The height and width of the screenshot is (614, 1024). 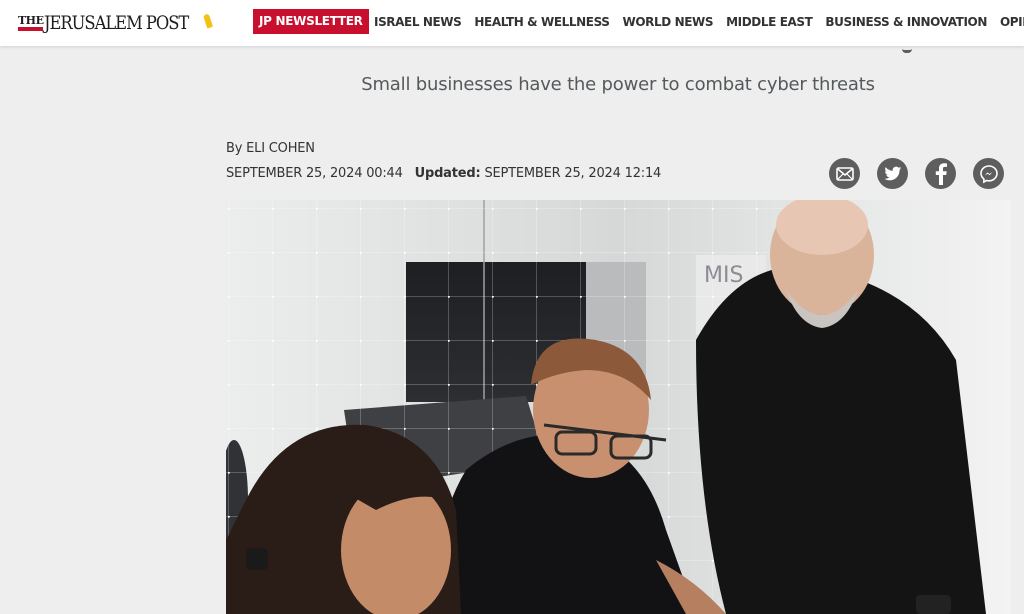 What do you see at coordinates (208, 21) in the screenshot?
I see `yellow-ribbon-icon` at bounding box center [208, 21].